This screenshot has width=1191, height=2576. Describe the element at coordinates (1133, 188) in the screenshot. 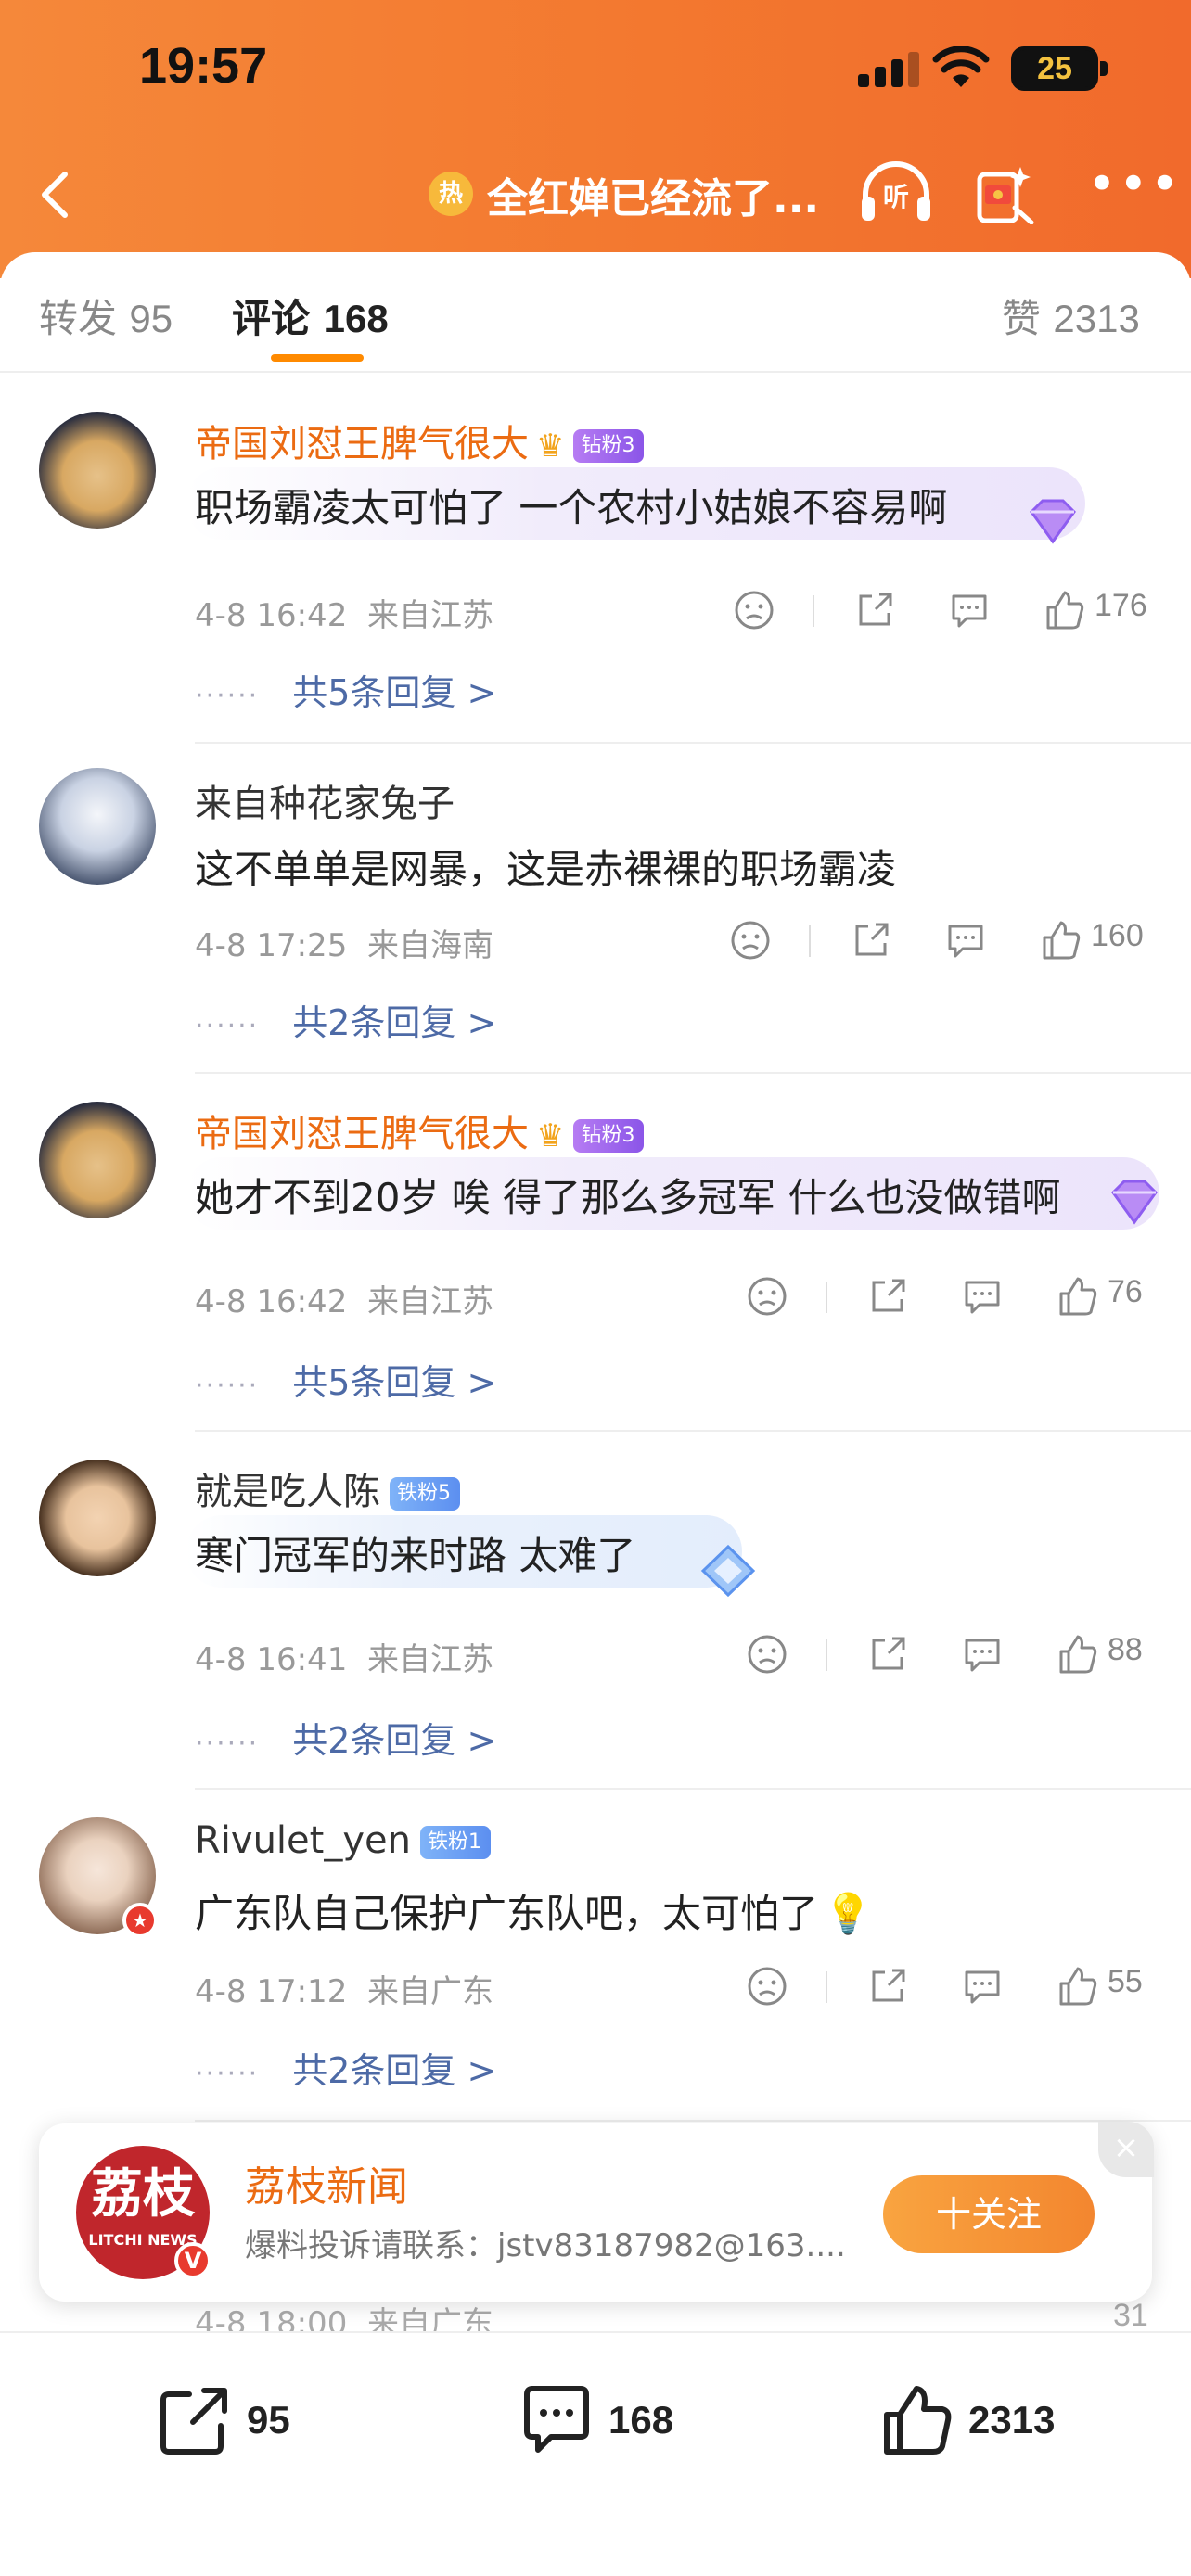

I see `more-options-icon: •••` at that location.